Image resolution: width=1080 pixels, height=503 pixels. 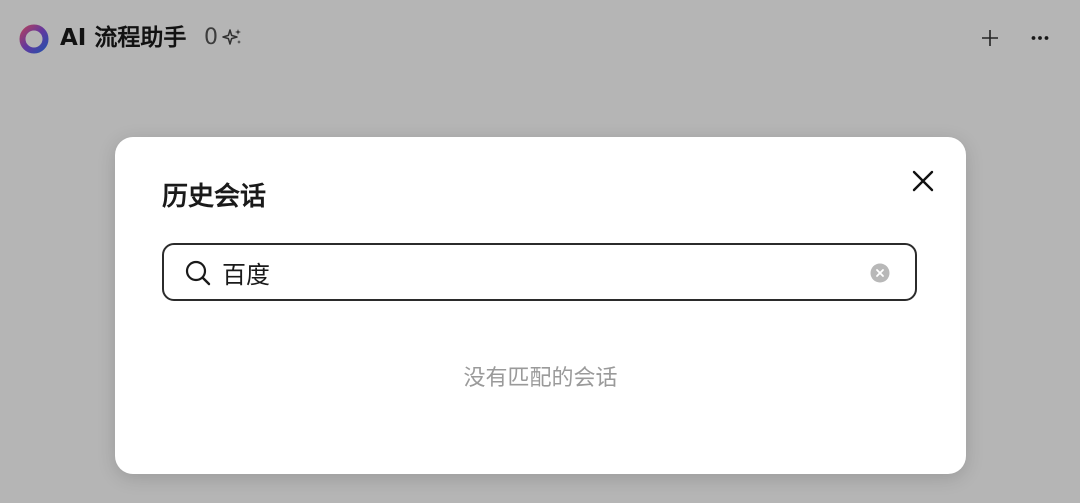 I want to click on close-button, so click(x=923, y=181).